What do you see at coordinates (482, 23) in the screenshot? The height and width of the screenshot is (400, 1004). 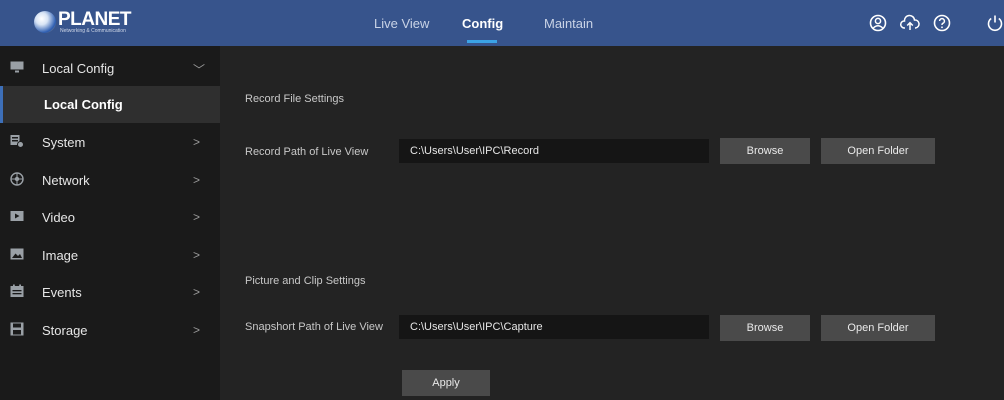 I see `nav-config: Config` at bounding box center [482, 23].